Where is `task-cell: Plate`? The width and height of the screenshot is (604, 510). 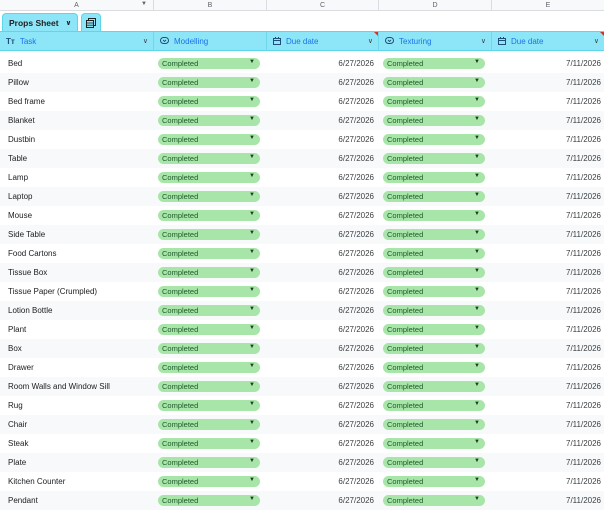
task-cell: Plate is located at coordinates (77, 462).